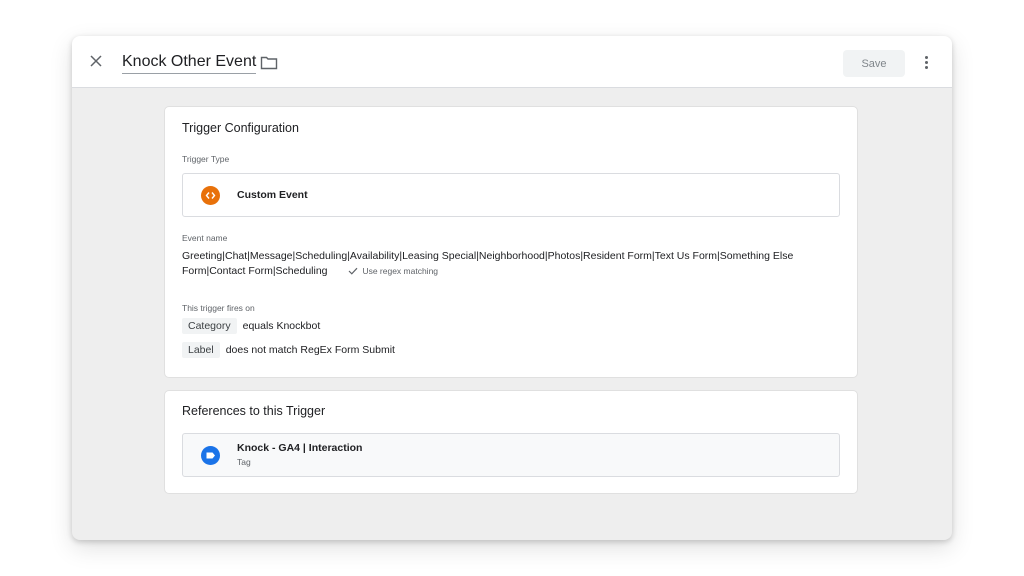 This screenshot has width=1024, height=576. I want to click on folder-icon, so click(269, 63).